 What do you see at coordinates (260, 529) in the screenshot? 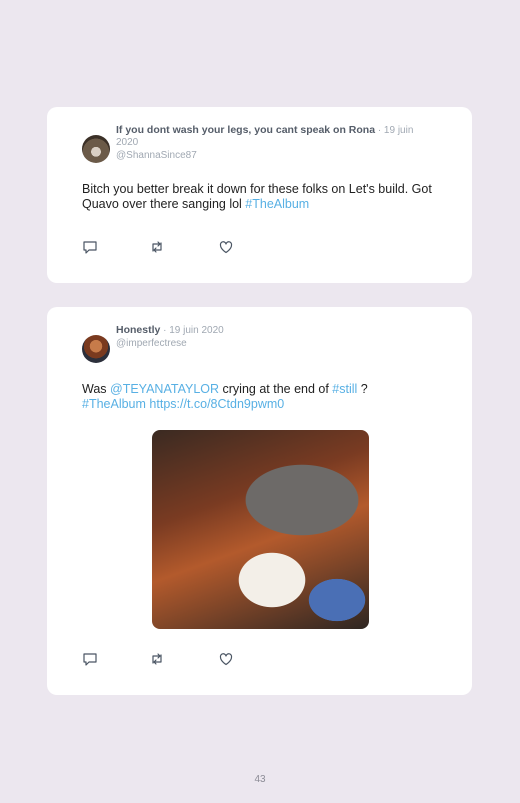
I see `tweet-media-gif` at bounding box center [260, 529].